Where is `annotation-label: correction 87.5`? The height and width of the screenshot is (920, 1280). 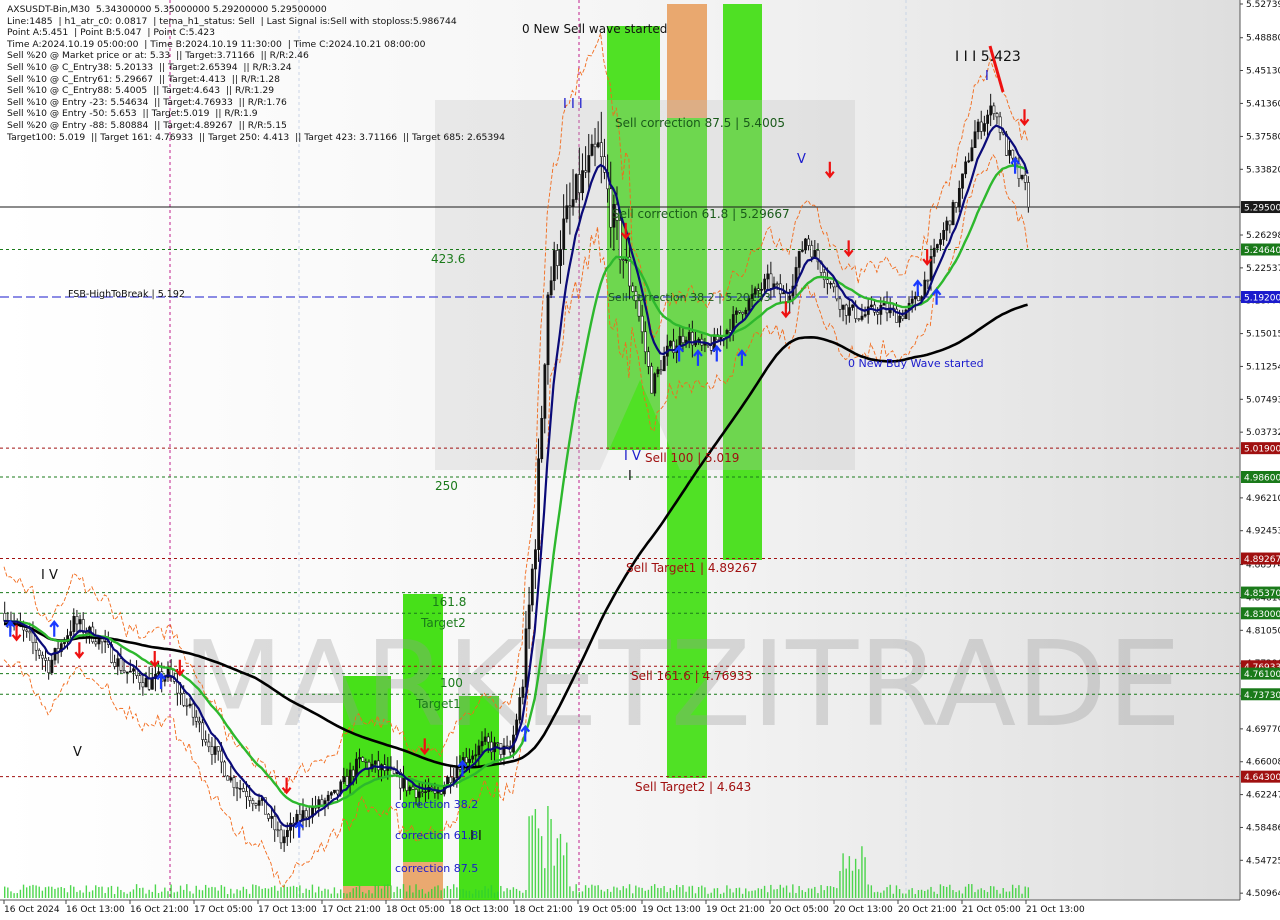 annotation-label: correction 87.5 is located at coordinates (436, 868).